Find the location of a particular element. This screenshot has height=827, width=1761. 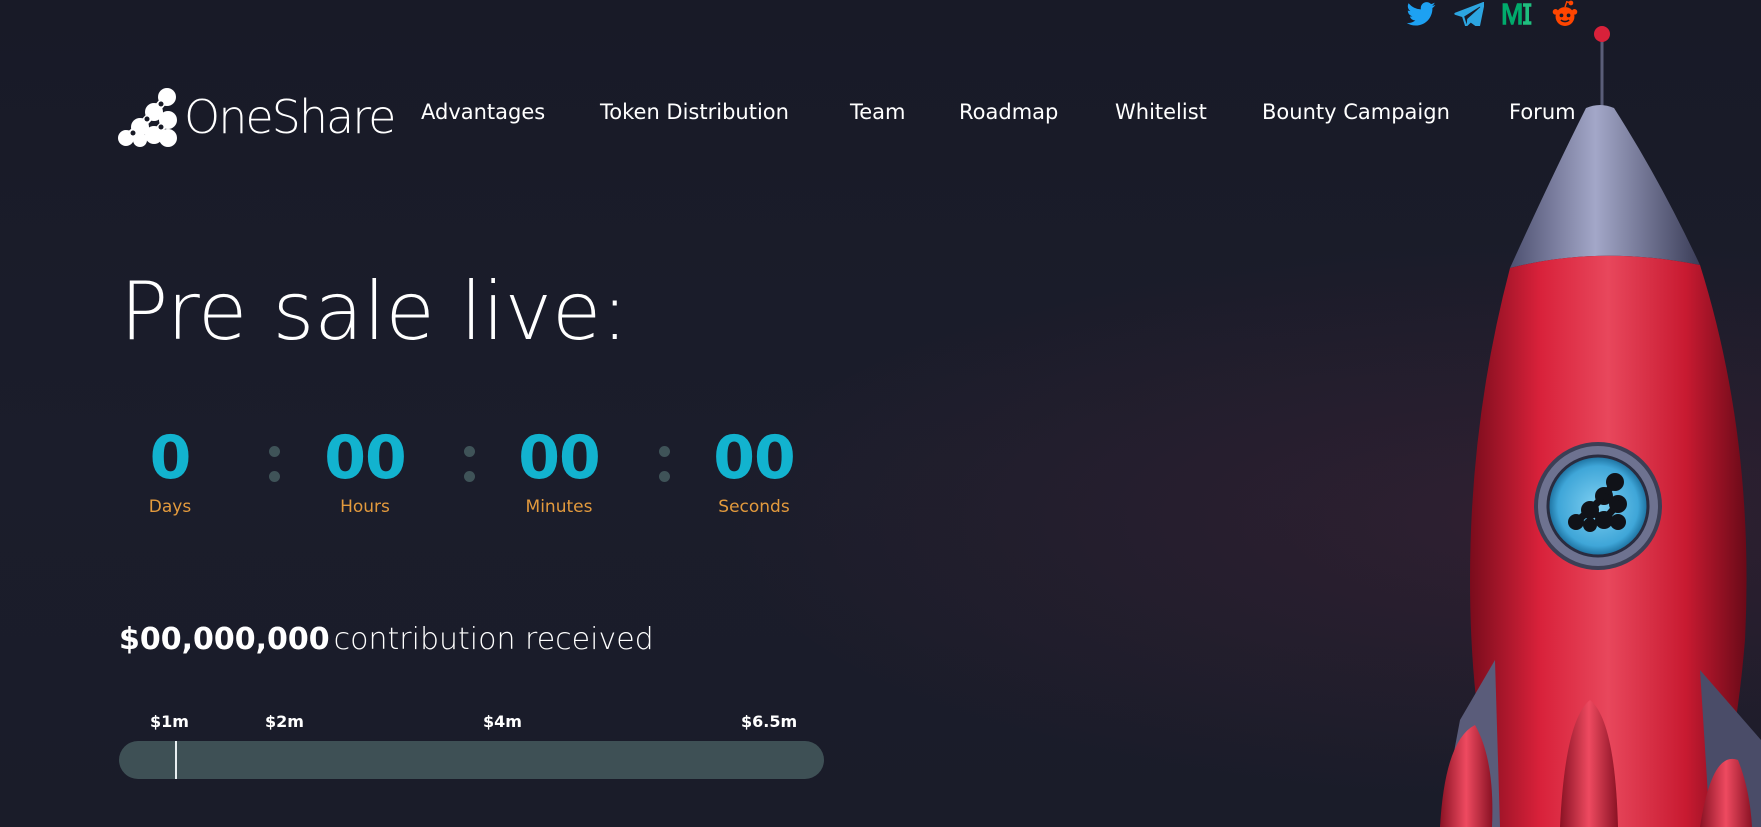

countdown-hours: 00 Hours is located at coordinates (365, 472).